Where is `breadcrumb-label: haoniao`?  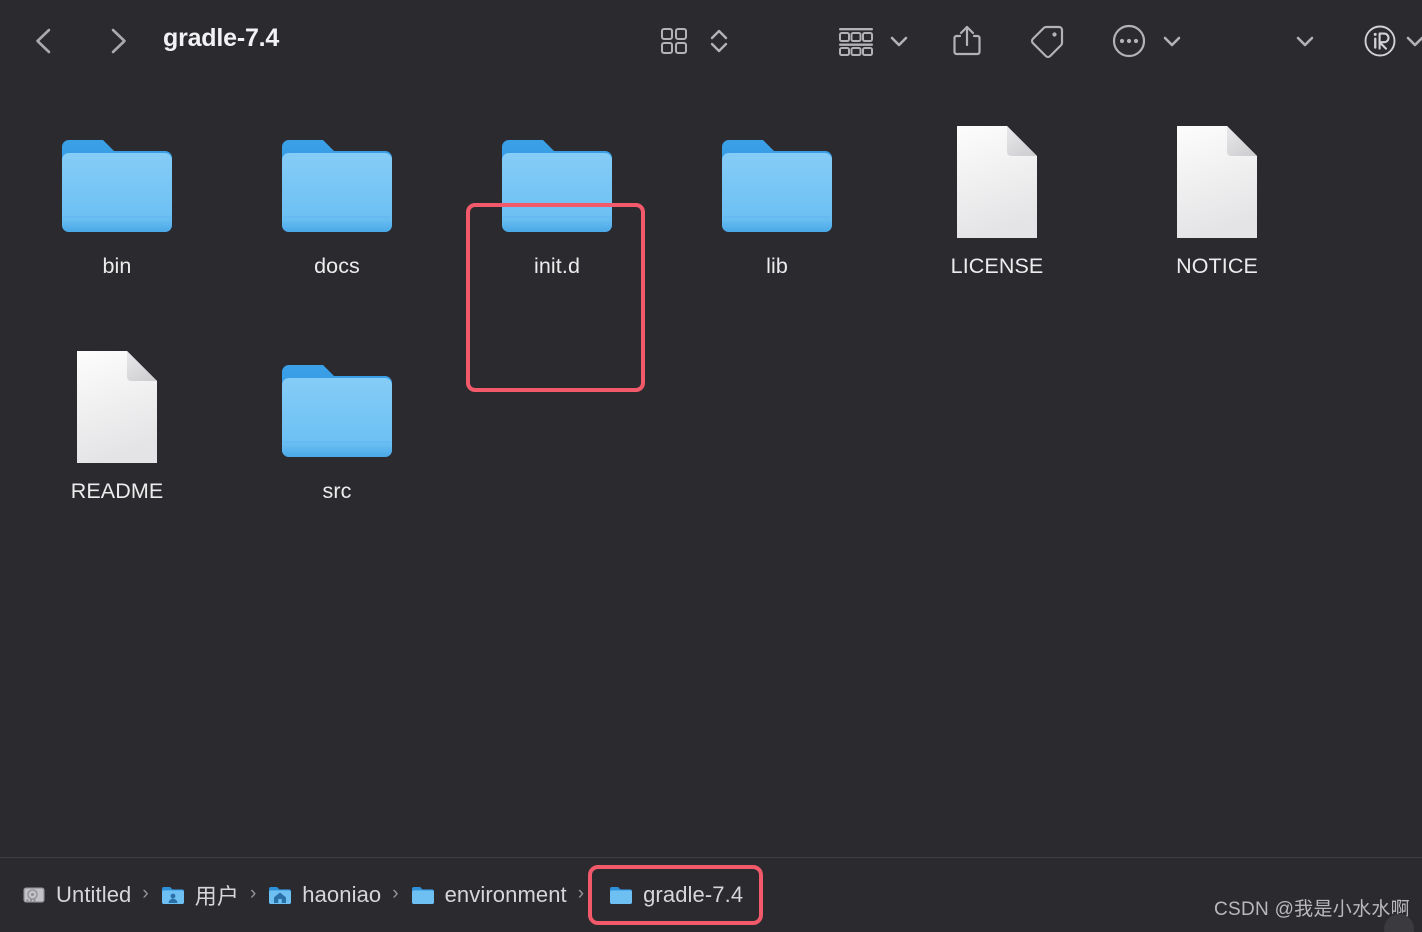 breadcrumb-label: haoniao is located at coordinates (342, 894).